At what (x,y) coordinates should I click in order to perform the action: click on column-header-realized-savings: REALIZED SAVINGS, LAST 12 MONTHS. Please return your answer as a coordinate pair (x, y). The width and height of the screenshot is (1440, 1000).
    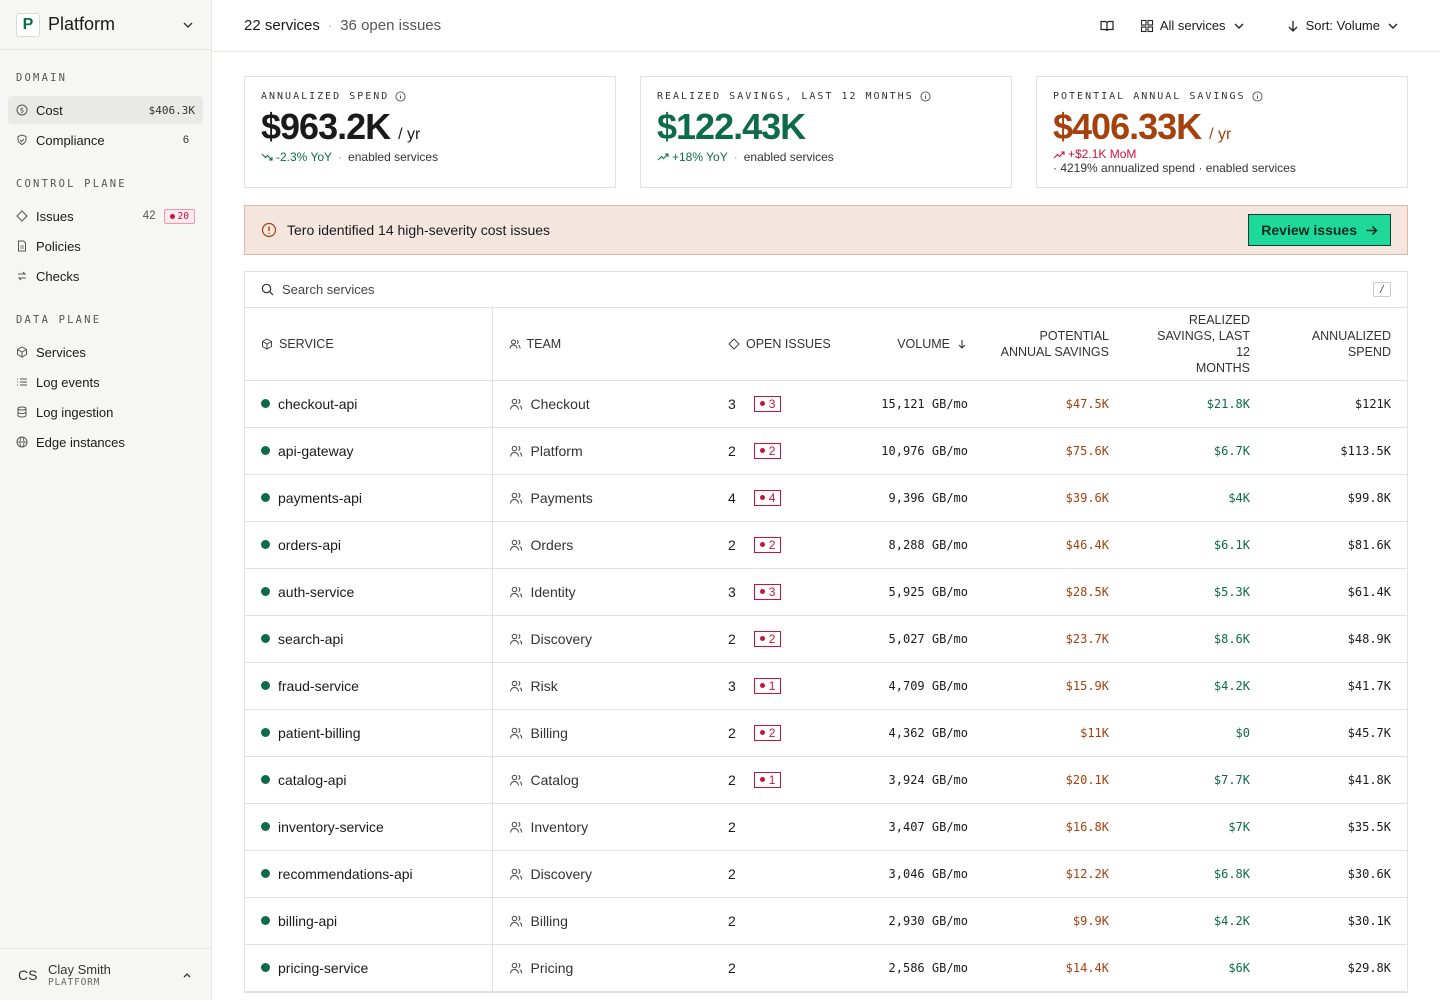
    Looking at the image, I should click on (1195, 344).